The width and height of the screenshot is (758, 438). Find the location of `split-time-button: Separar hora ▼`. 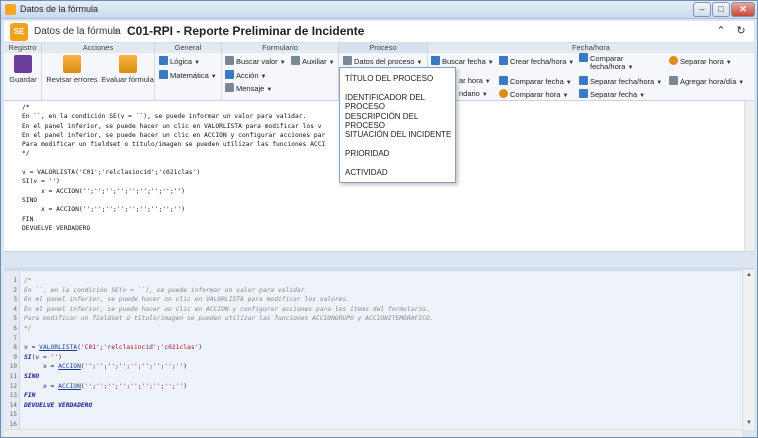

split-time-button: Separar hora ▼ is located at coordinates (700, 61).